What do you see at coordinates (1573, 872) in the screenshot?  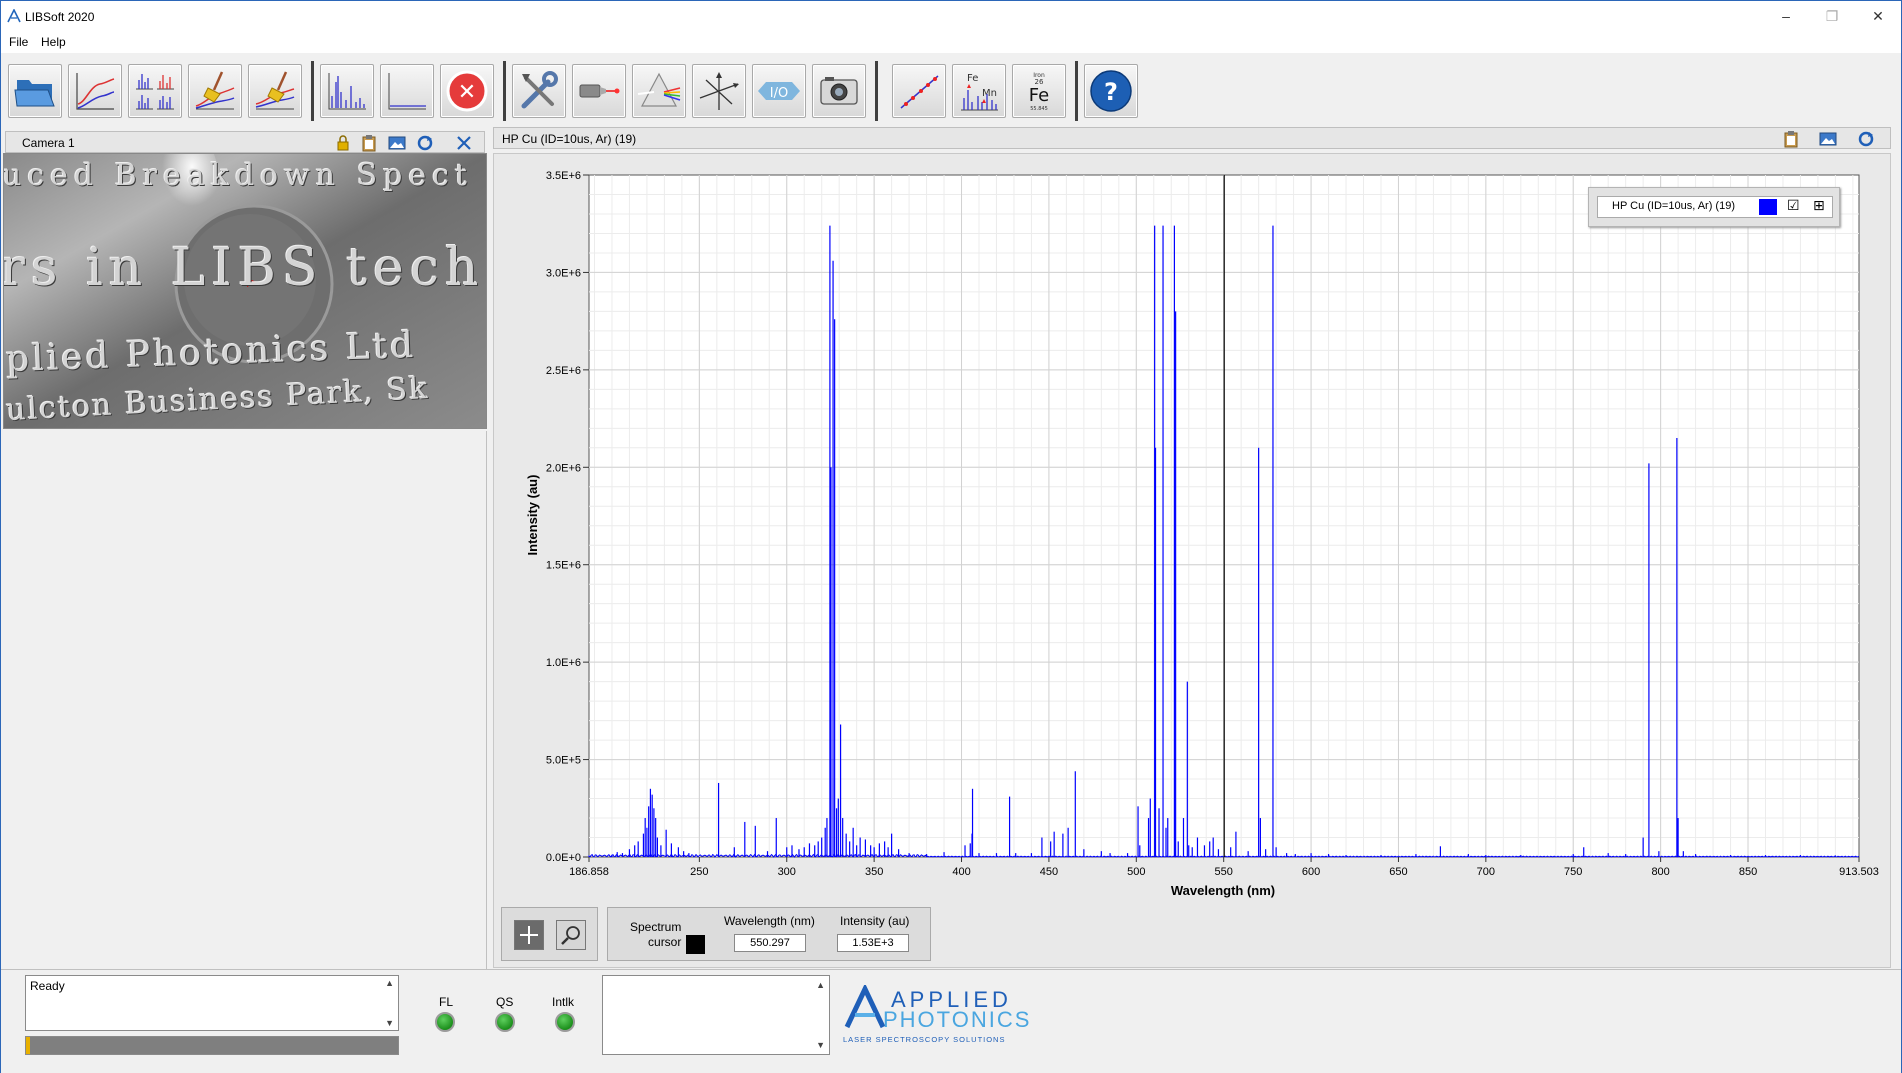 I see `x-tick-label: 750` at bounding box center [1573, 872].